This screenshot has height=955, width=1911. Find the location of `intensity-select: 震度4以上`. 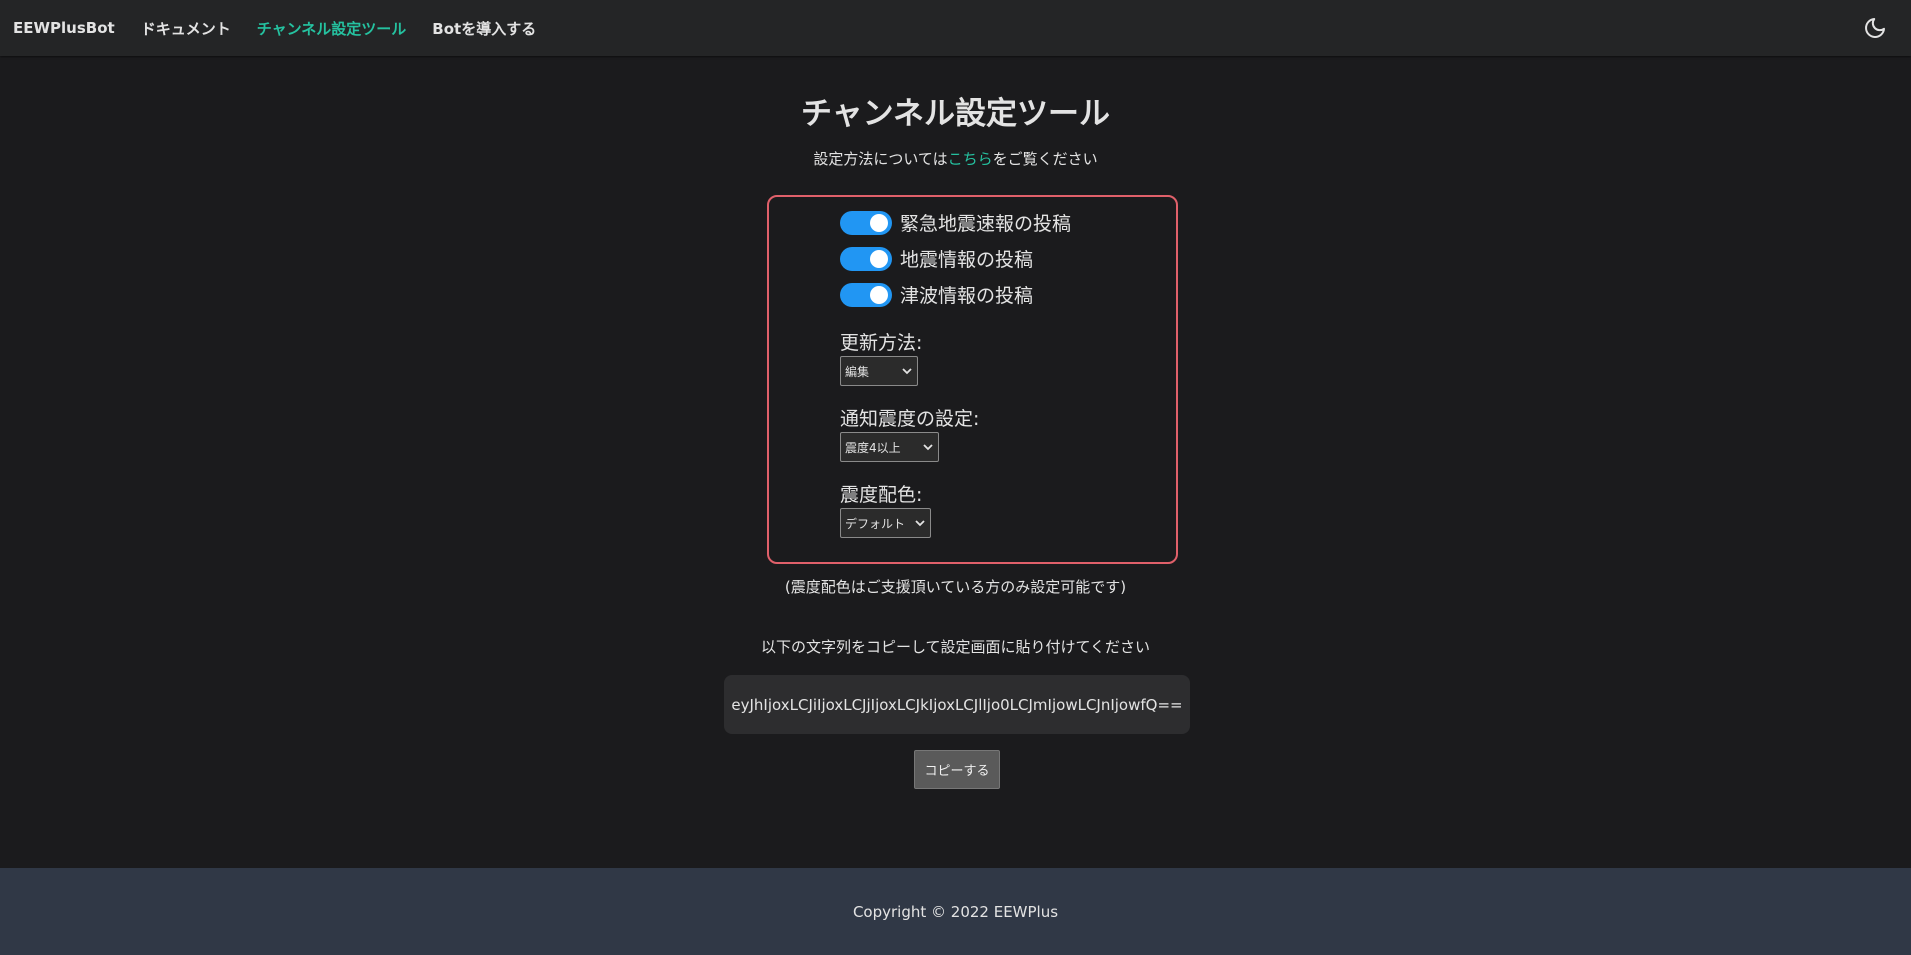

intensity-select: 震度4以上 is located at coordinates (889, 447).